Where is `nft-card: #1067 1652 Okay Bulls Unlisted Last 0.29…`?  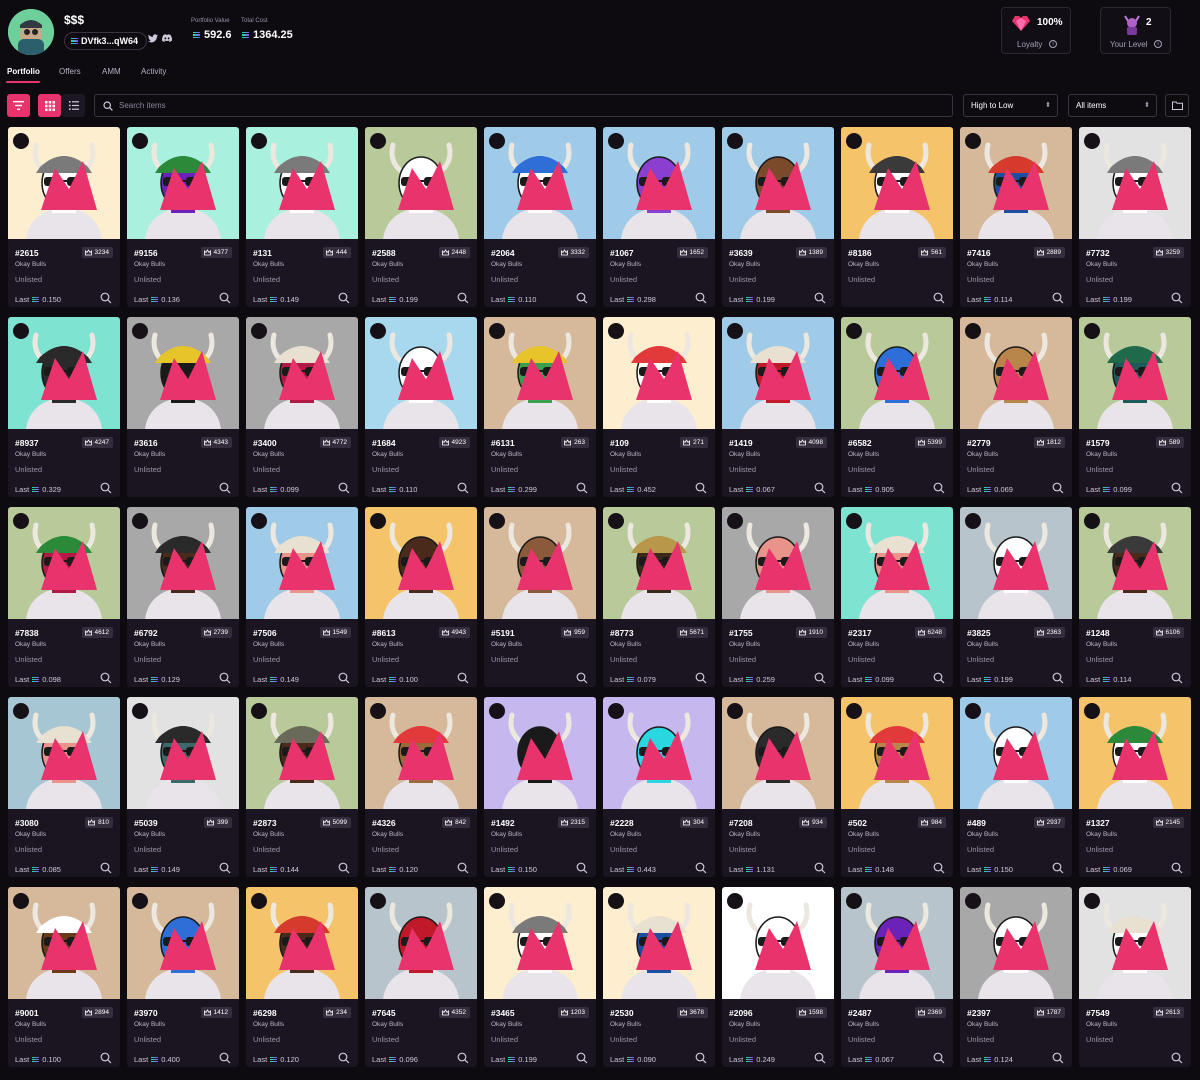
nft-card: #1067 1652 Okay Bulls Unlisted Last 0.29… is located at coordinates (659, 217).